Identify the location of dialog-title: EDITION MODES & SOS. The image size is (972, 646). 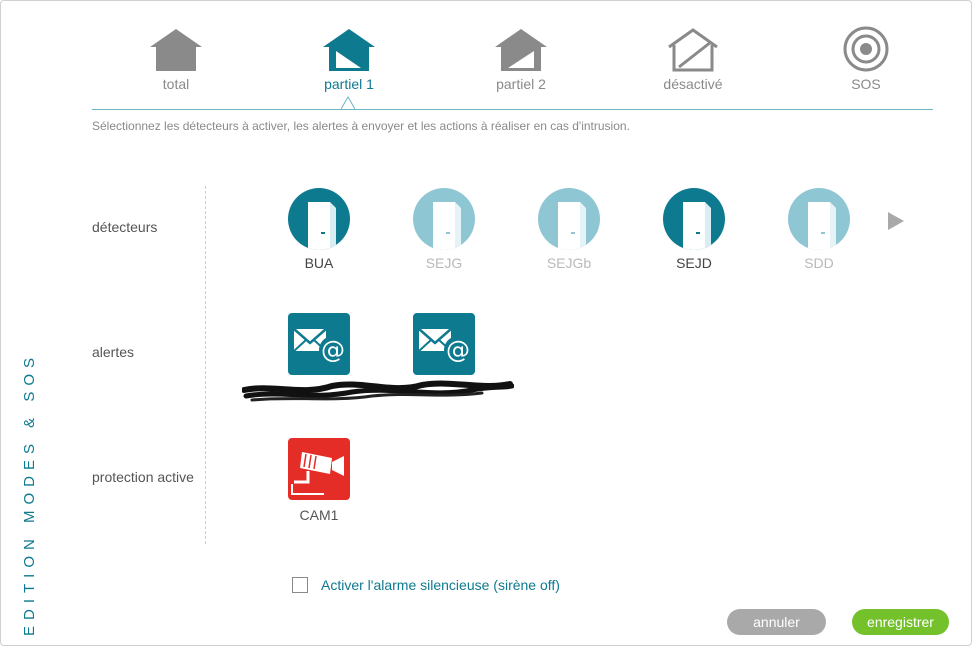
(29, 493).